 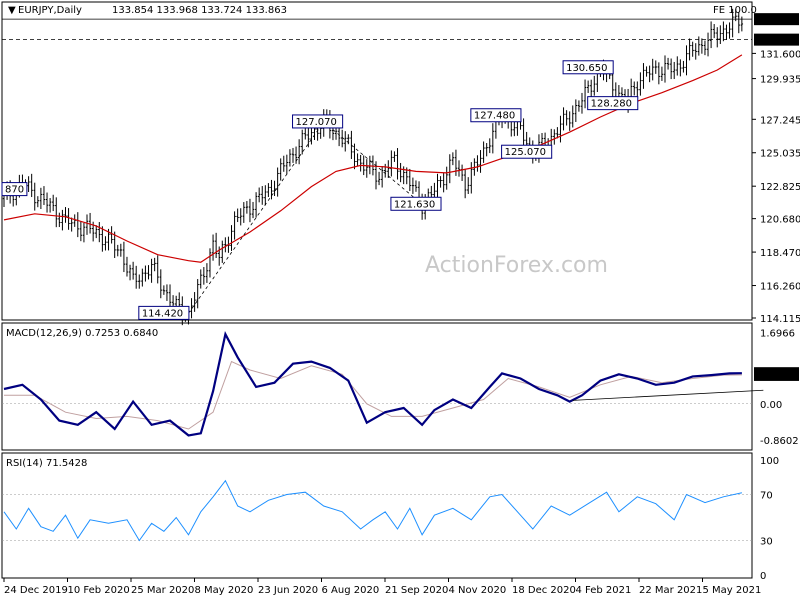 I want to click on rsi-layer, so click(x=377, y=510).